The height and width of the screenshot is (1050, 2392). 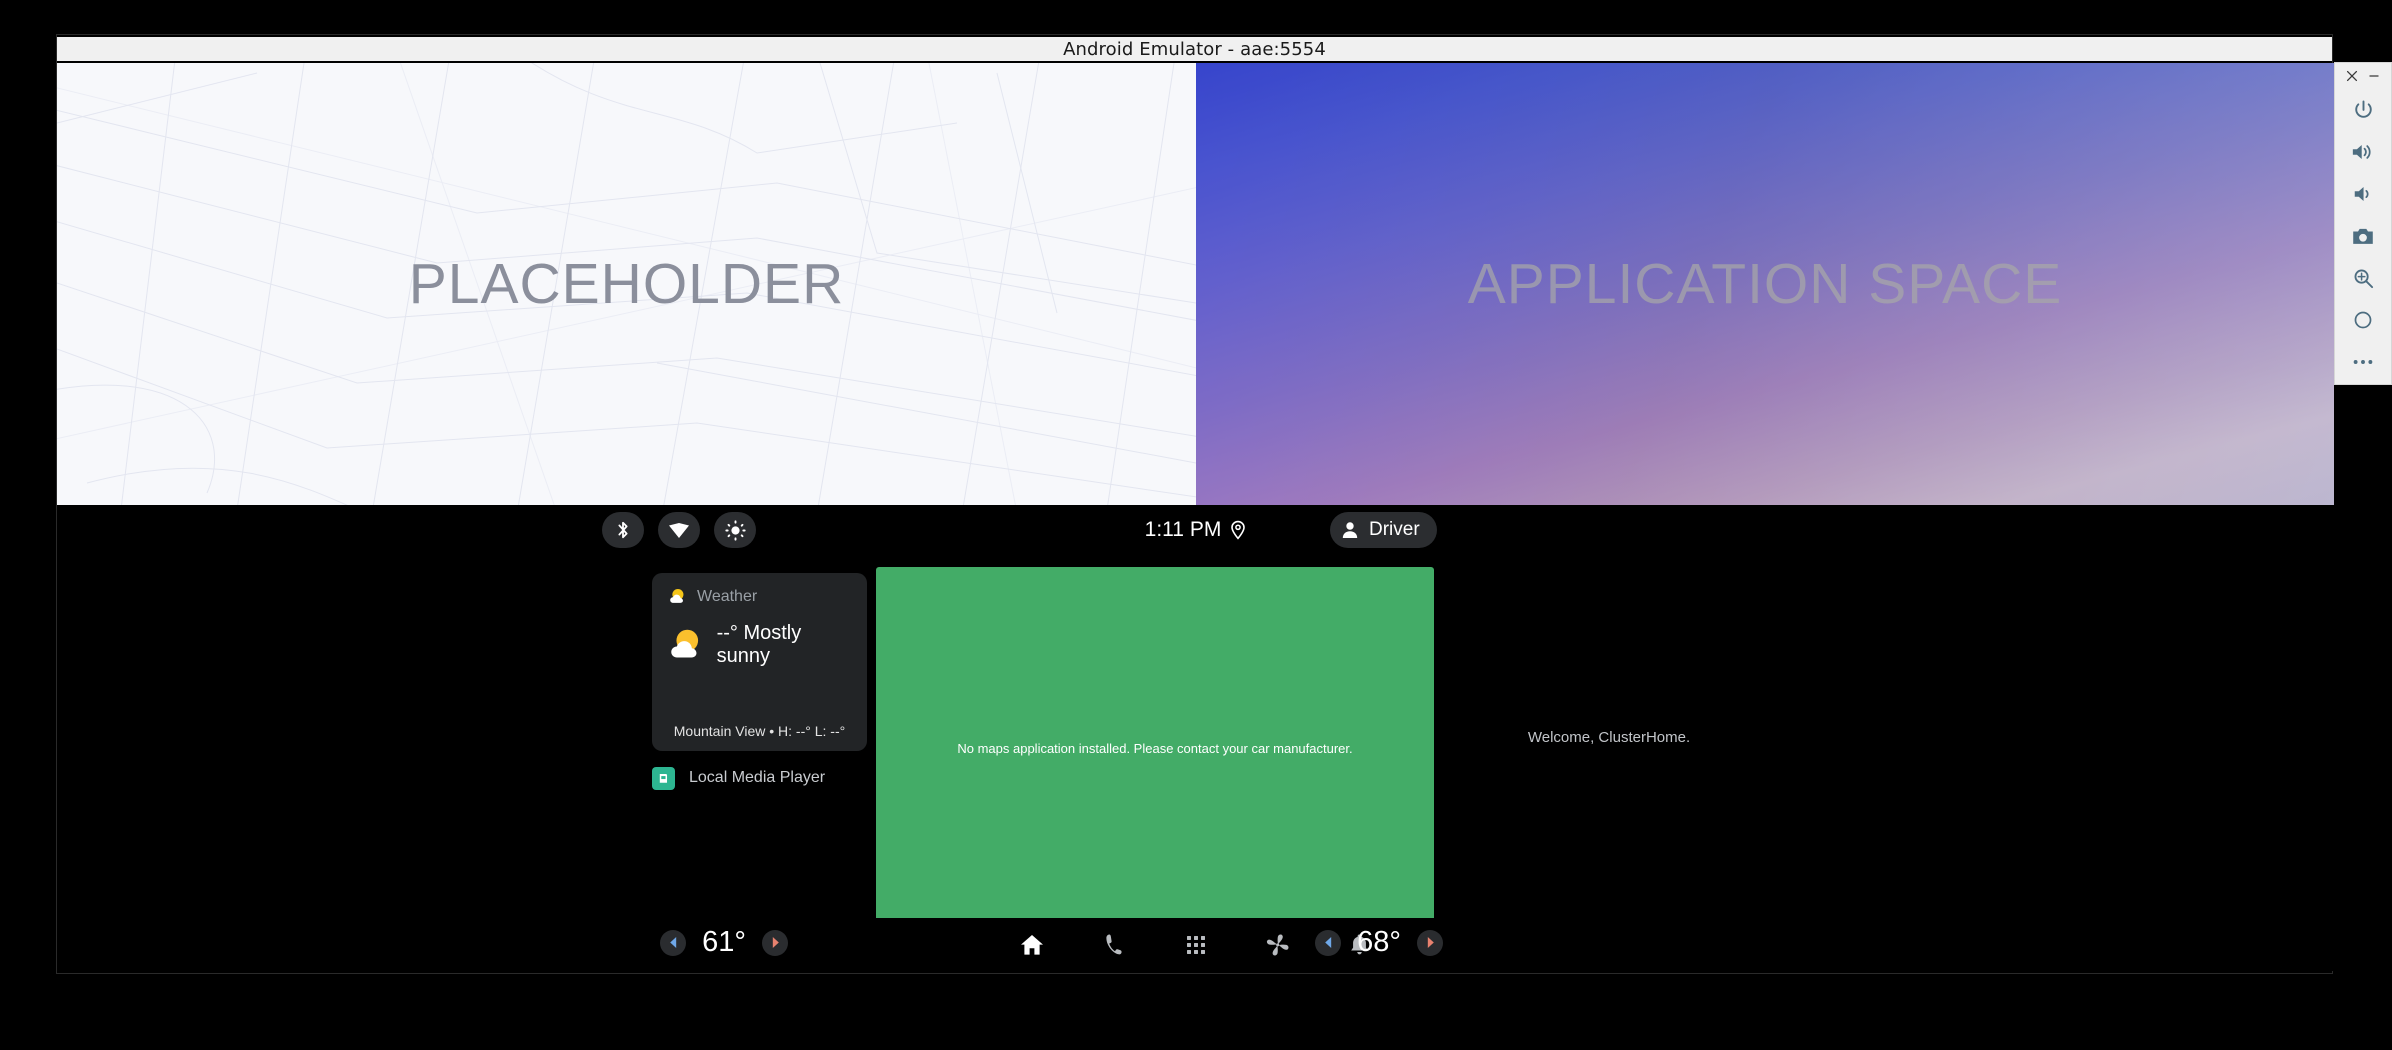 I want to click on increase-temperature-right-button, so click(x=1430, y=942).